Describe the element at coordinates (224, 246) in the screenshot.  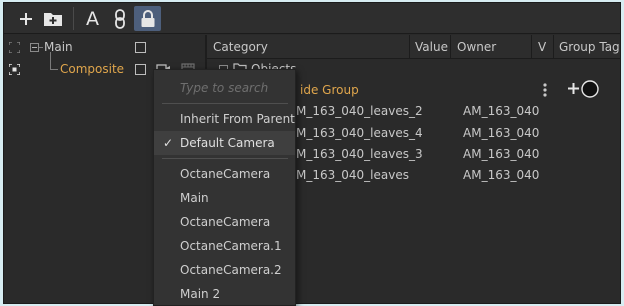
I see `dropdown-item-camera: OctaneCamera.1` at that location.